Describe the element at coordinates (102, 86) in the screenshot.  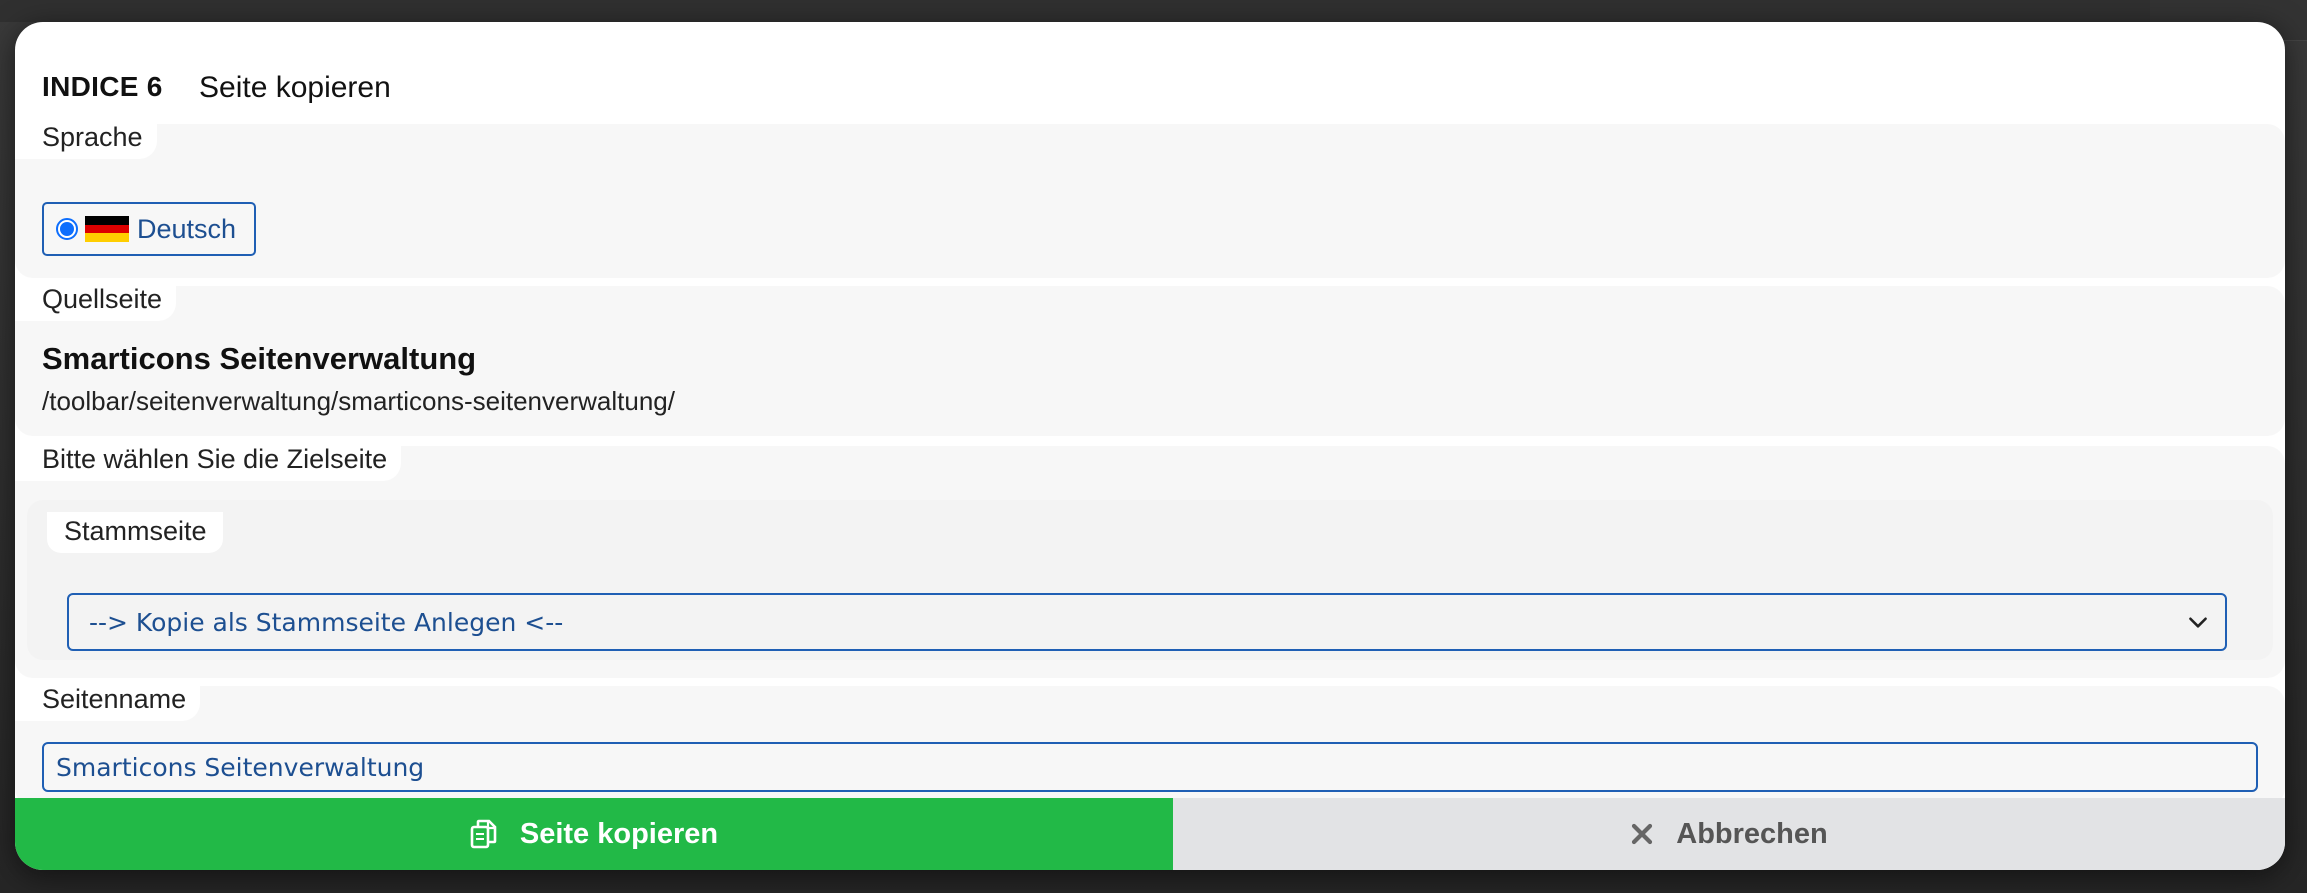
I see `brand-logo-text: INDICE 6` at that location.